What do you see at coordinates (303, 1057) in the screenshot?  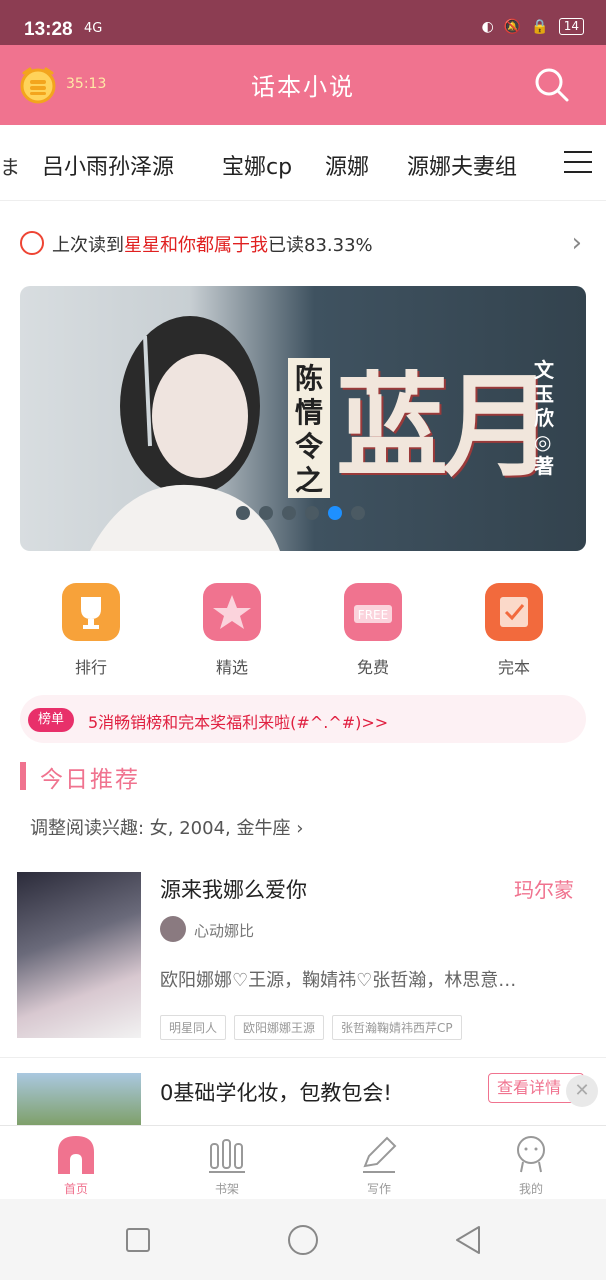 I see `divider` at bounding box center [303, 1057].